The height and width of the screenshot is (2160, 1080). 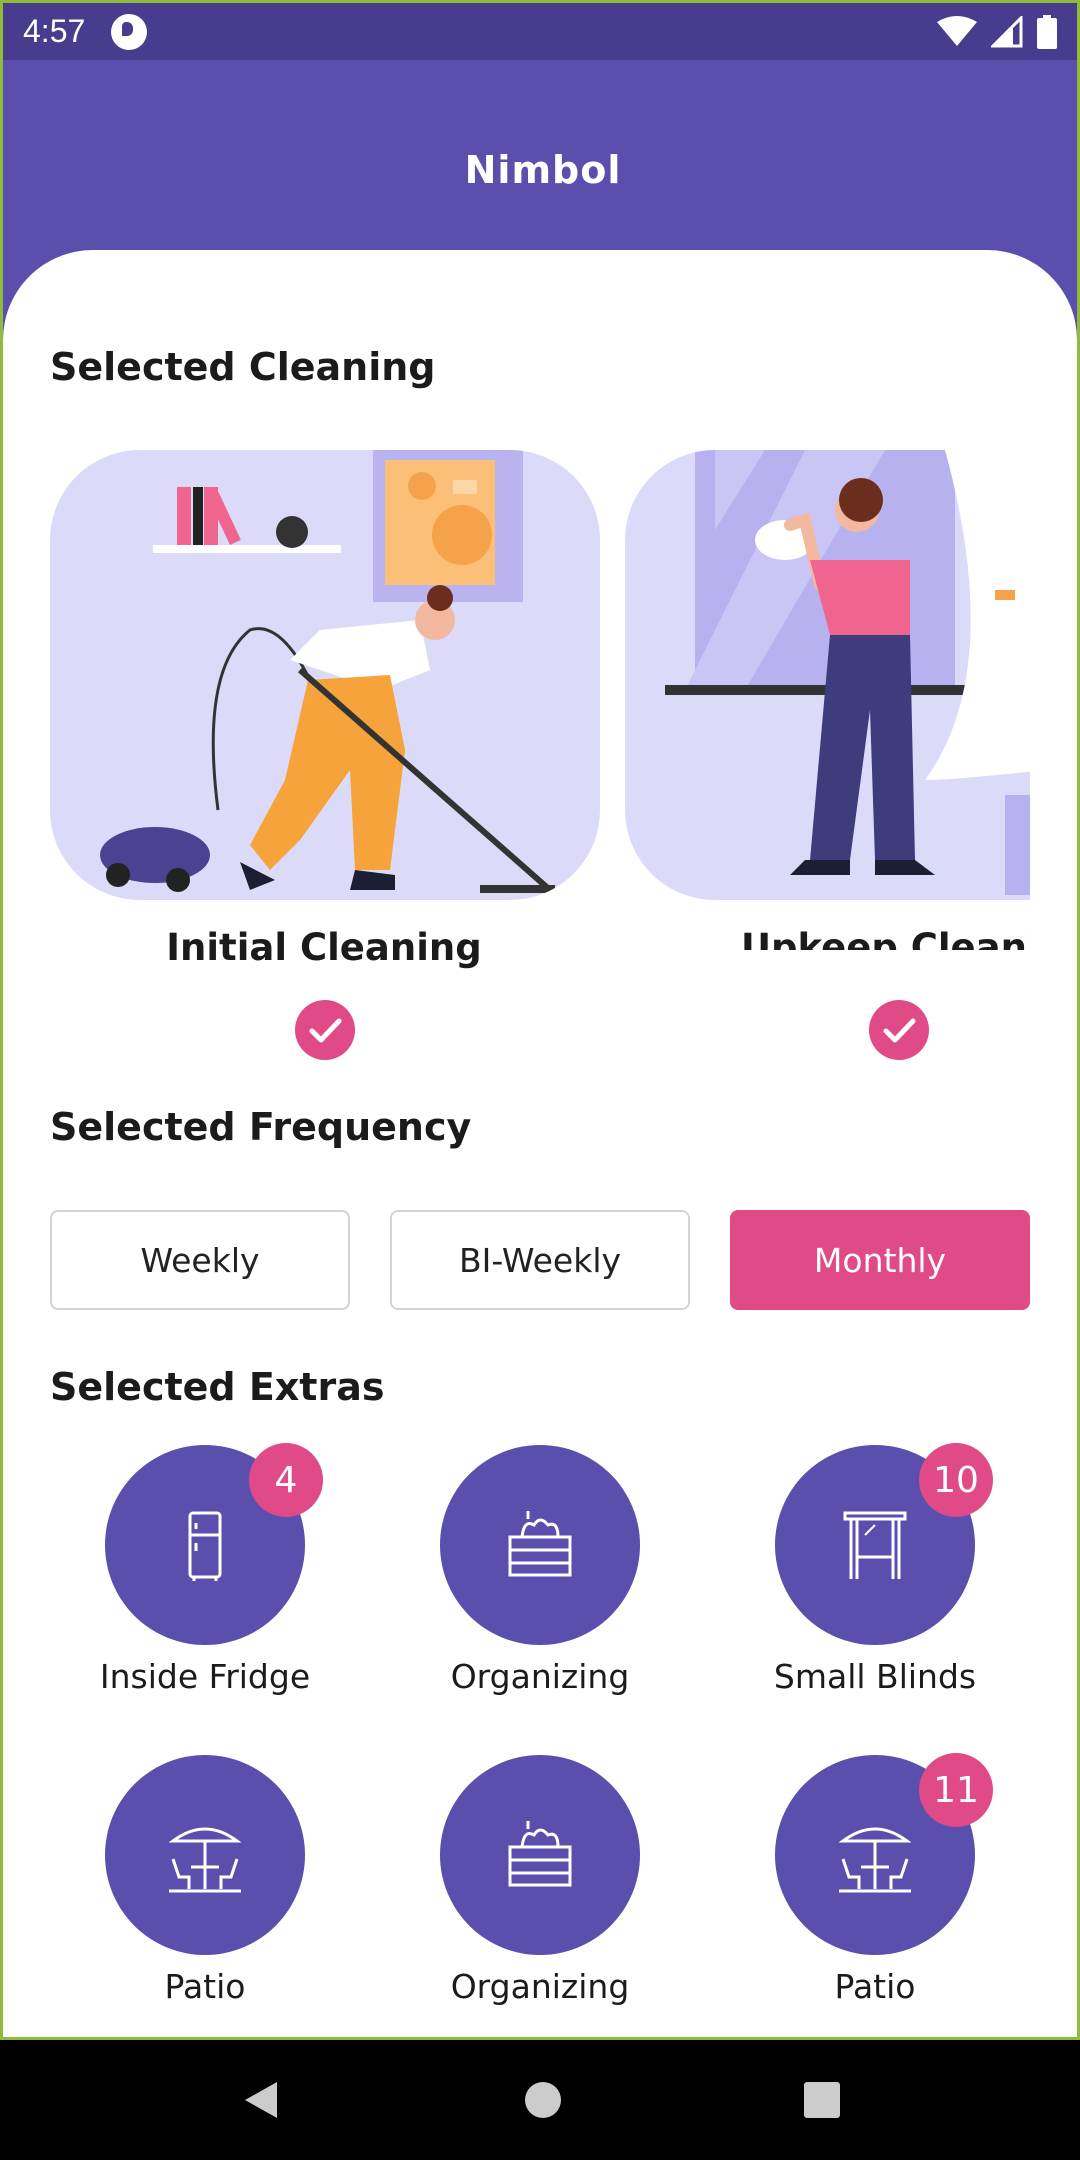 I want to click on window-cleaning-illustration, so click(x=847, y=672).